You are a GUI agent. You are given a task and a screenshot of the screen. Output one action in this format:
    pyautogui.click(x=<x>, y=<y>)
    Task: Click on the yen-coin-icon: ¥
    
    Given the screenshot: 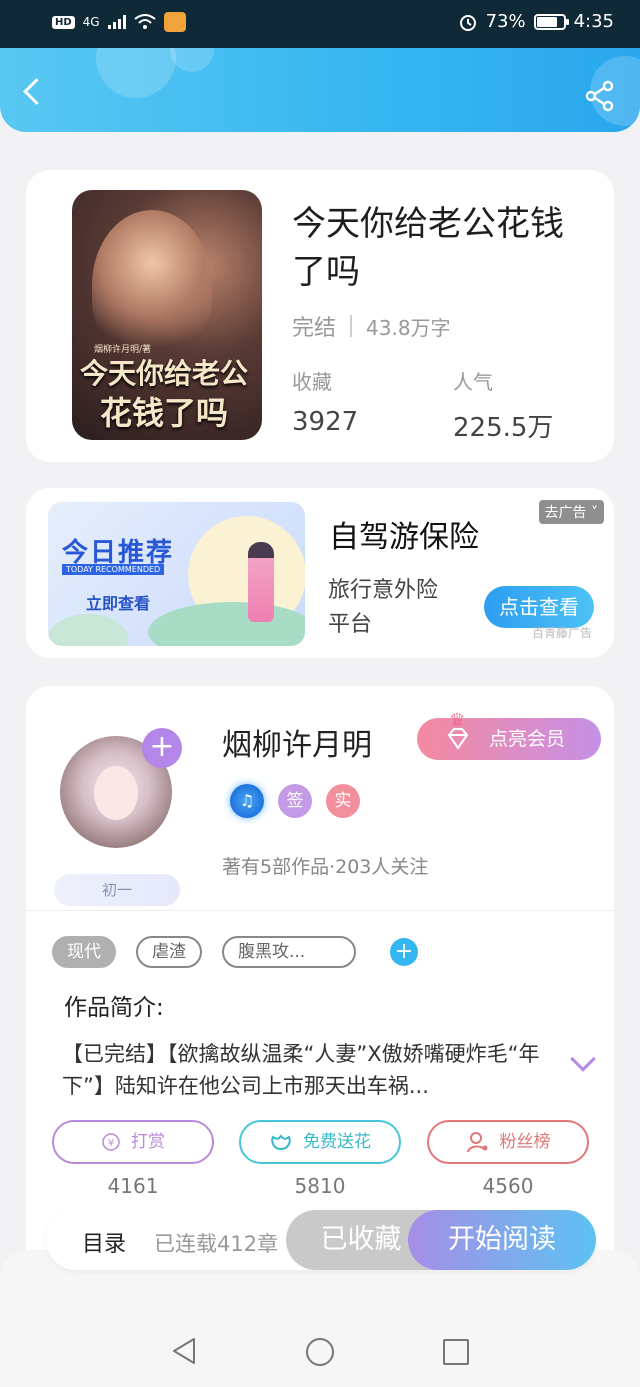 What is the action you would take?
    pyautogui.click(x=111, y=1142)
    